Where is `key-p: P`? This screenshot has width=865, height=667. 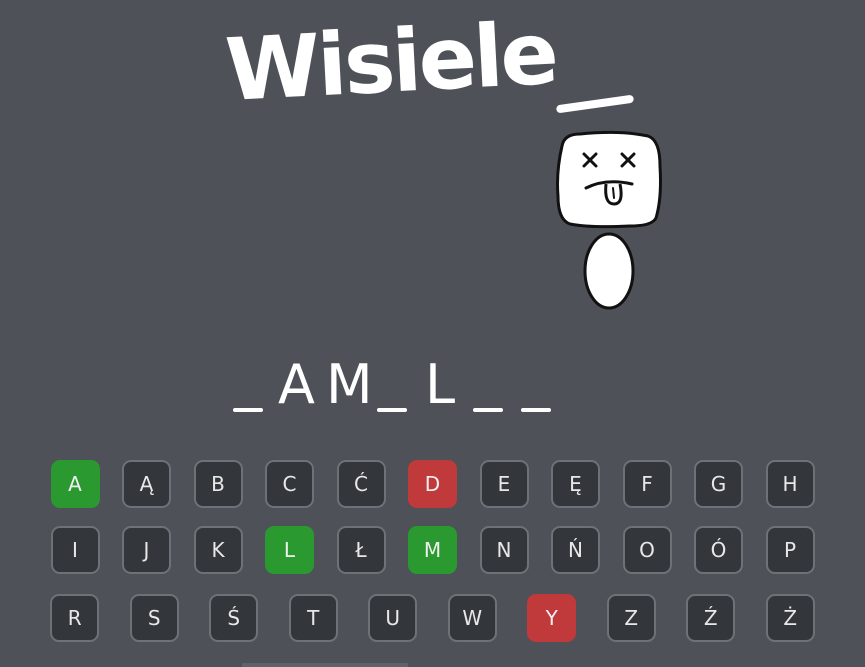 key-p: P is located at coordinates (790, 550).